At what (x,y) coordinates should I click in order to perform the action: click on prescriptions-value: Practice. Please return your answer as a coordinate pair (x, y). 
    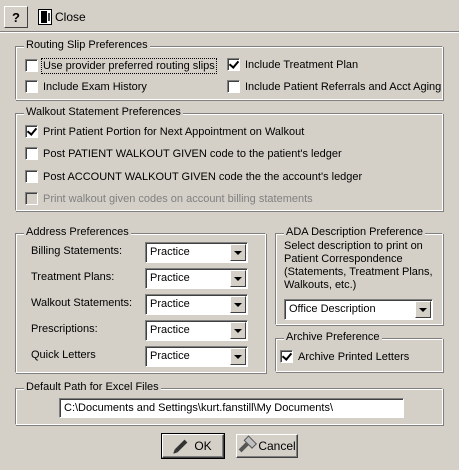
    Looking at the image, I should click on (170, 330).